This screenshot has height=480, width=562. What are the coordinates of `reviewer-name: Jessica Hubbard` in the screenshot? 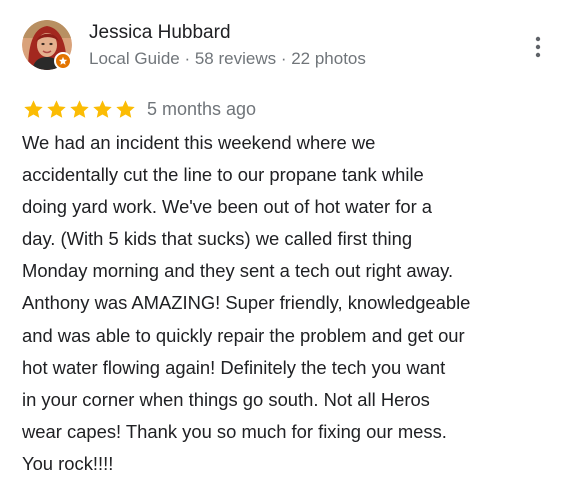 It's located at (160, 33).